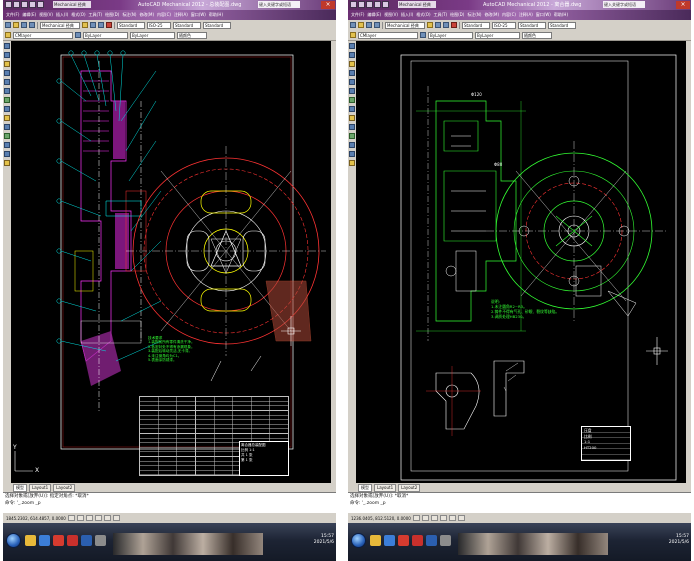  What do you see at coordinates (159, 25) in the screenshot?
I see `dim-style-select: ISO-25` at bounding box center [159, 25].